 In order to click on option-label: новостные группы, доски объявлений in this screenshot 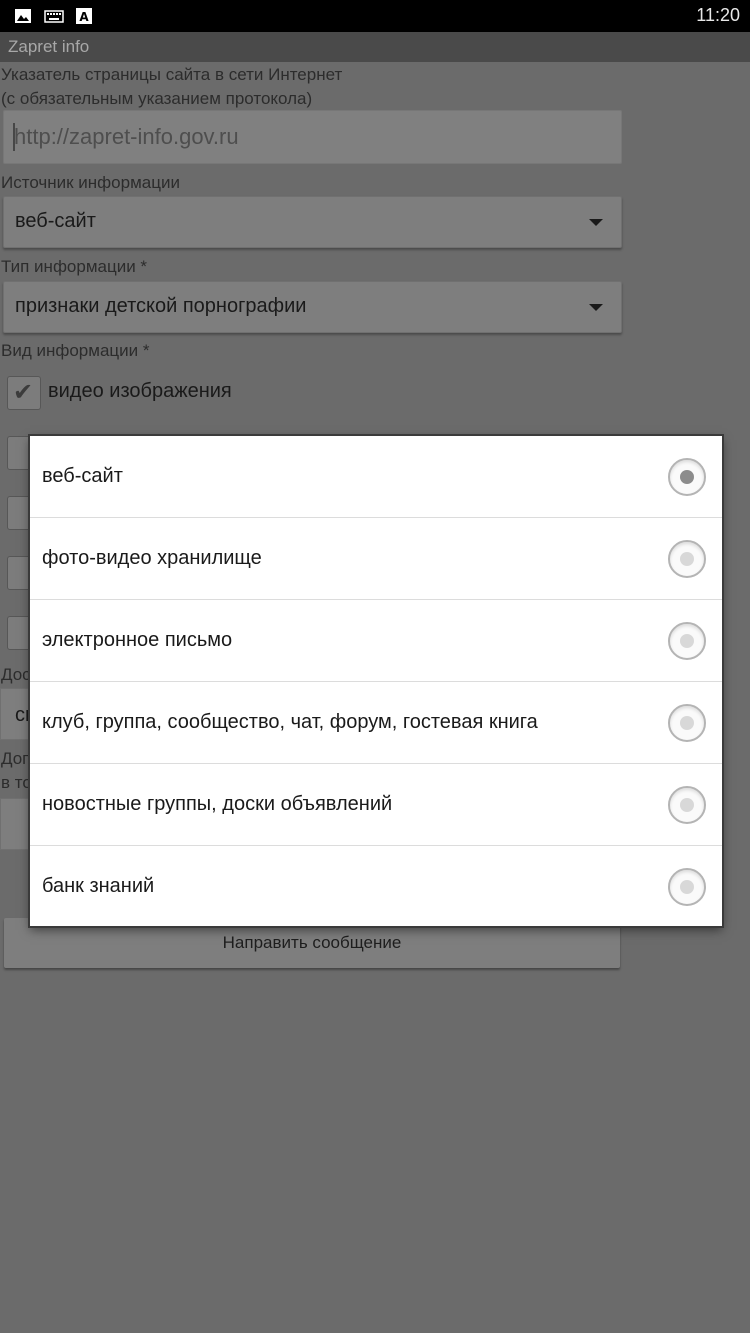, I will do `click(217, 804)`.